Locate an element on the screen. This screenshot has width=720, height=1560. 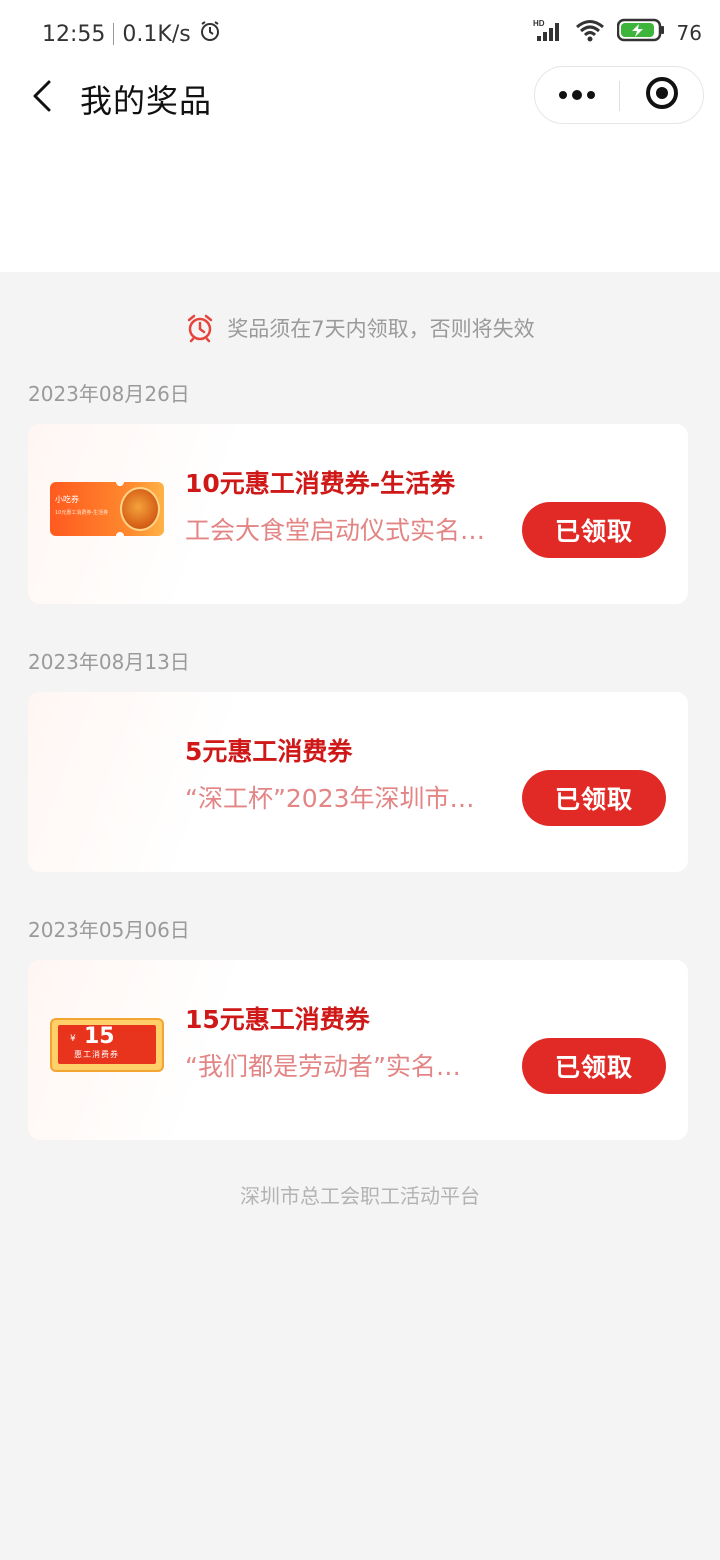
svg-text: HD is located at coordinates (539, 23).